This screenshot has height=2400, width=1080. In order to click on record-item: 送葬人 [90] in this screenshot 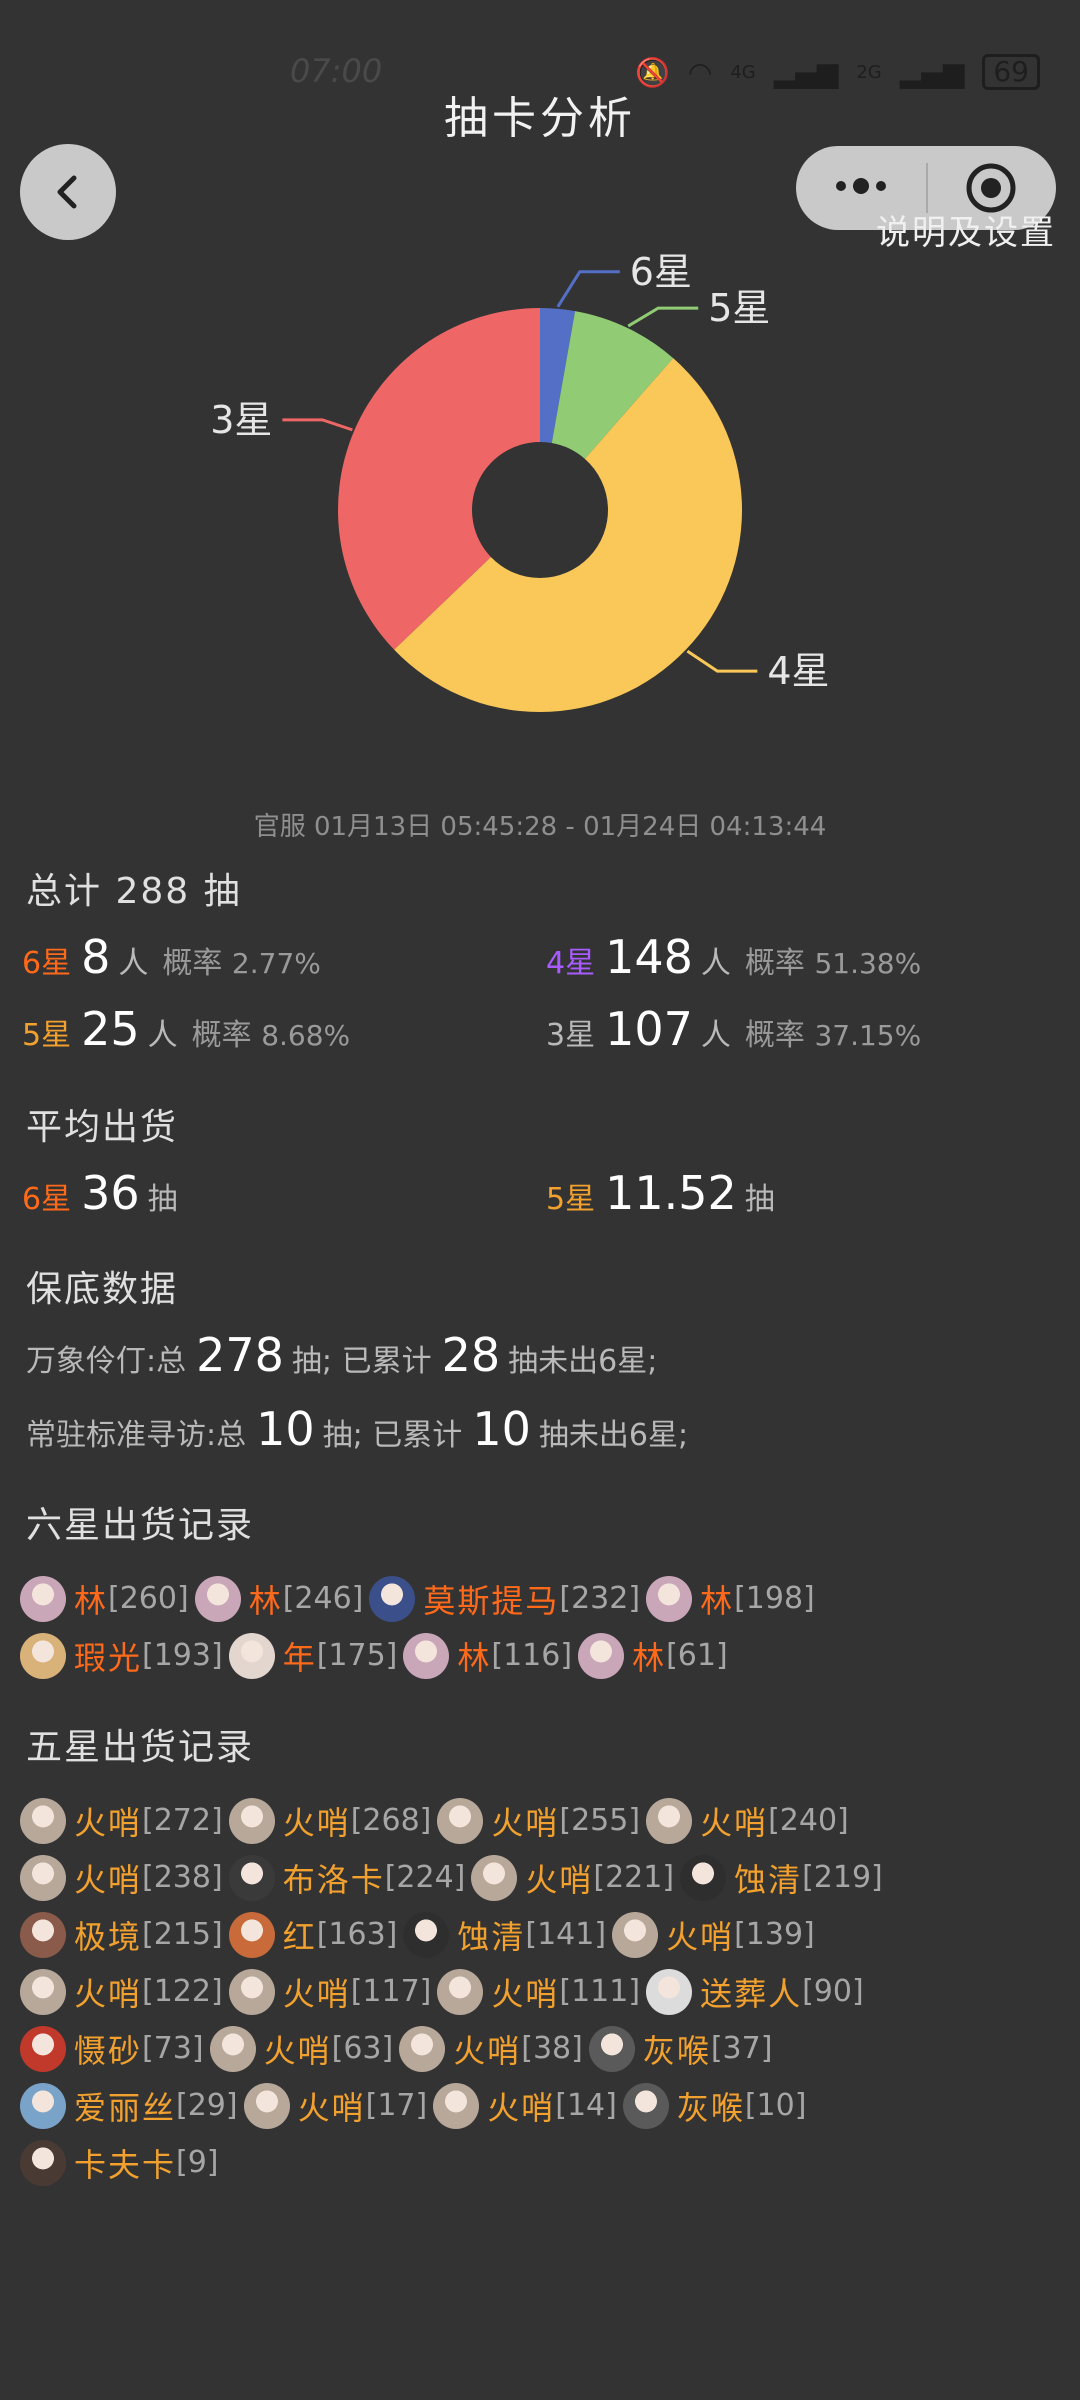, I will do `click(755, 1991)`.